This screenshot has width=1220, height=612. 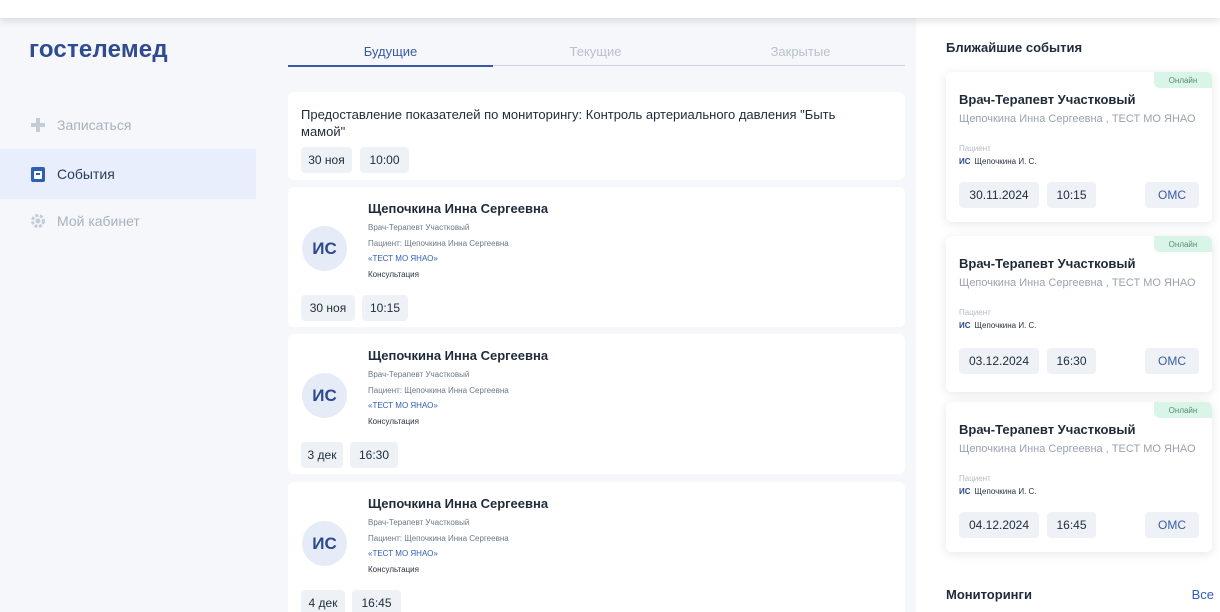 What do you see at coordinates (128, 174) in the screenshot?
I see `sidebar-item-sobytiya: События` at bounding box center [128, 174].